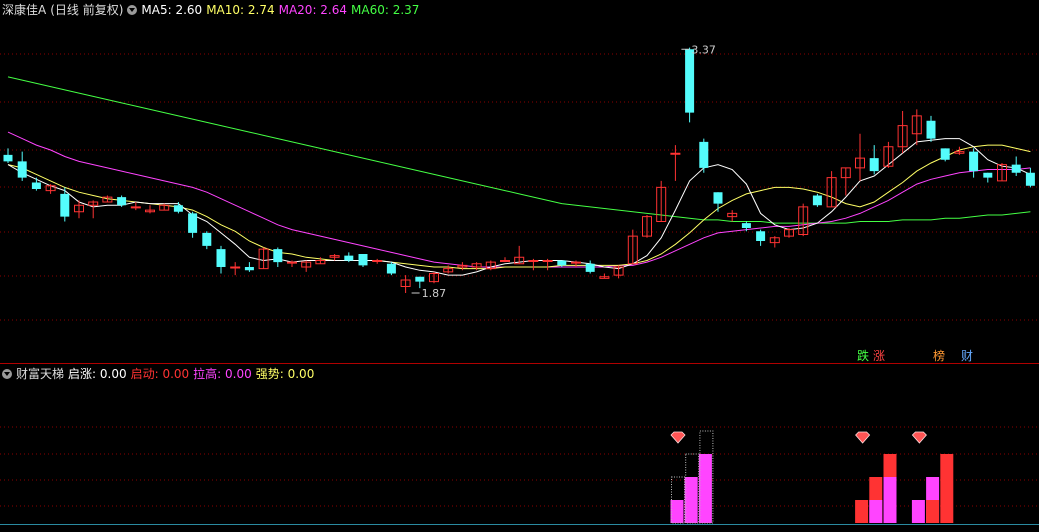 Image resolution: width=1039 pixels, height=532 pixels. Describe the element at coordinates (240, 10) in the screenshot. I see `ma-value-1: MA10: 2.74` at that location.